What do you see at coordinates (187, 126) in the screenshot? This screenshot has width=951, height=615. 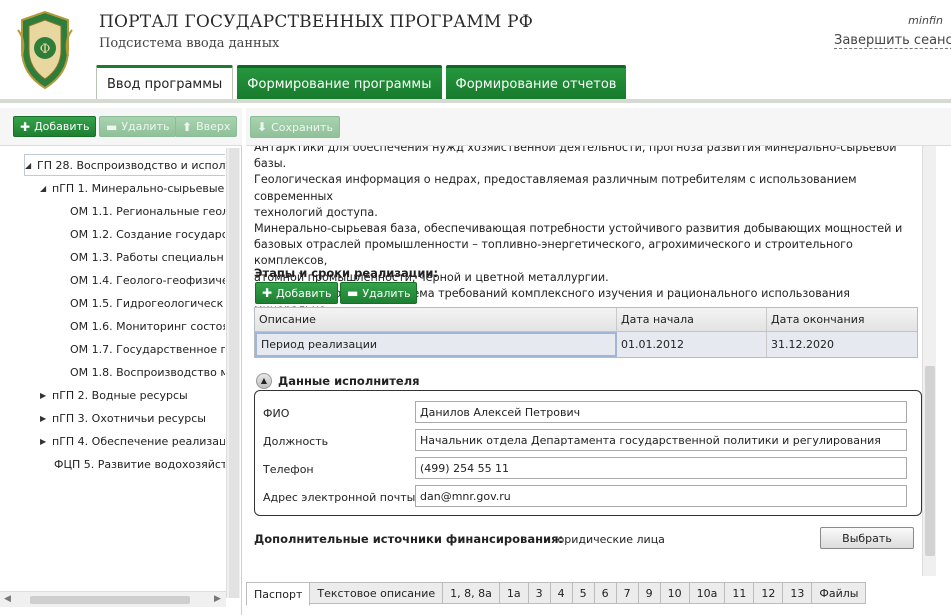 I see `arrow-up-icon: ⬆` at bounding box center [187, 126].